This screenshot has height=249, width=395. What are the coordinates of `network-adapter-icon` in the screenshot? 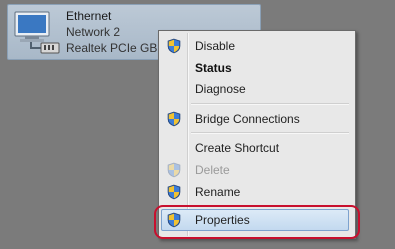 It's located at (37, 32).